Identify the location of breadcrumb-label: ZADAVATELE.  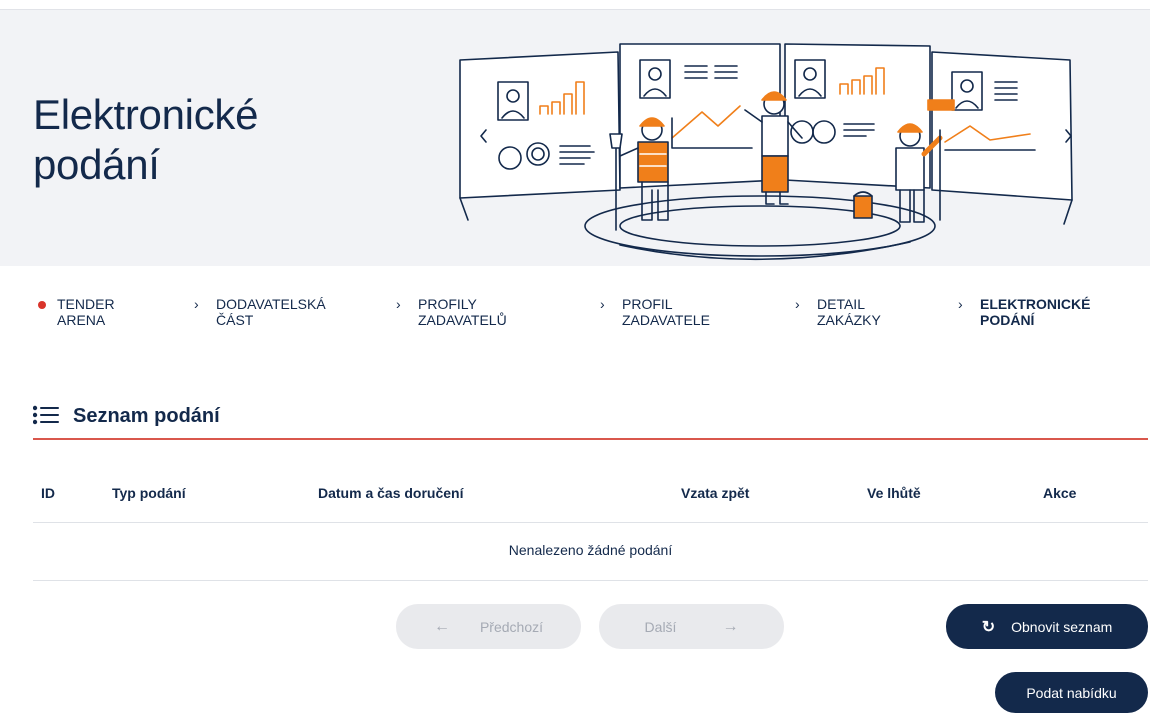
(666, 320).